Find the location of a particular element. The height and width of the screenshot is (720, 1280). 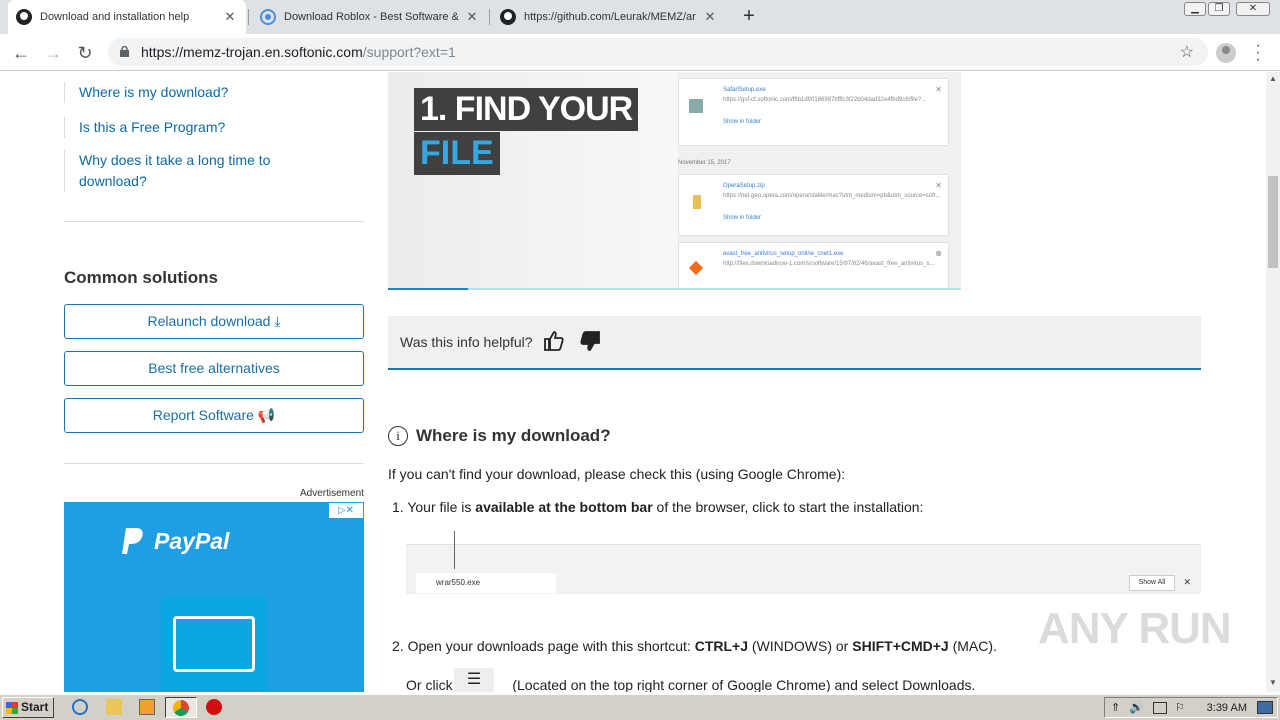

feedback-question: Was this info helpful? is located at coordinates (466, 342).